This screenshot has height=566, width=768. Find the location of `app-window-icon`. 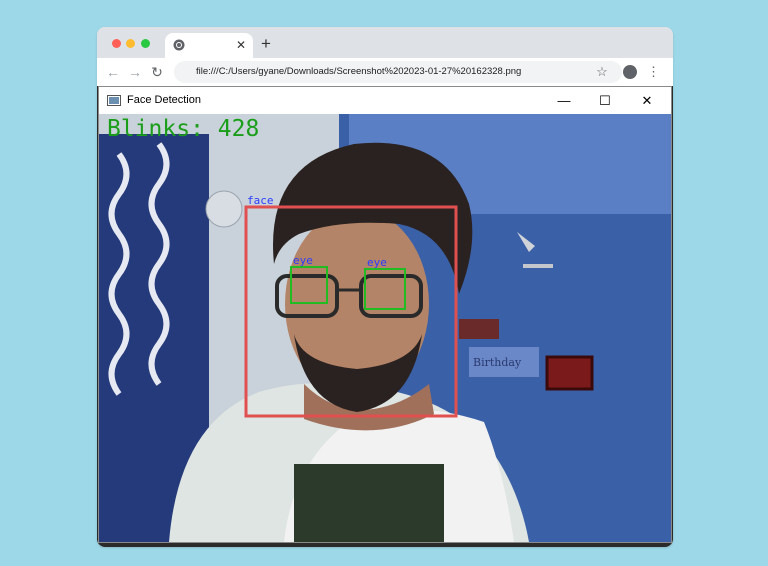

app-window-icon is located at coordinates (114, 100).